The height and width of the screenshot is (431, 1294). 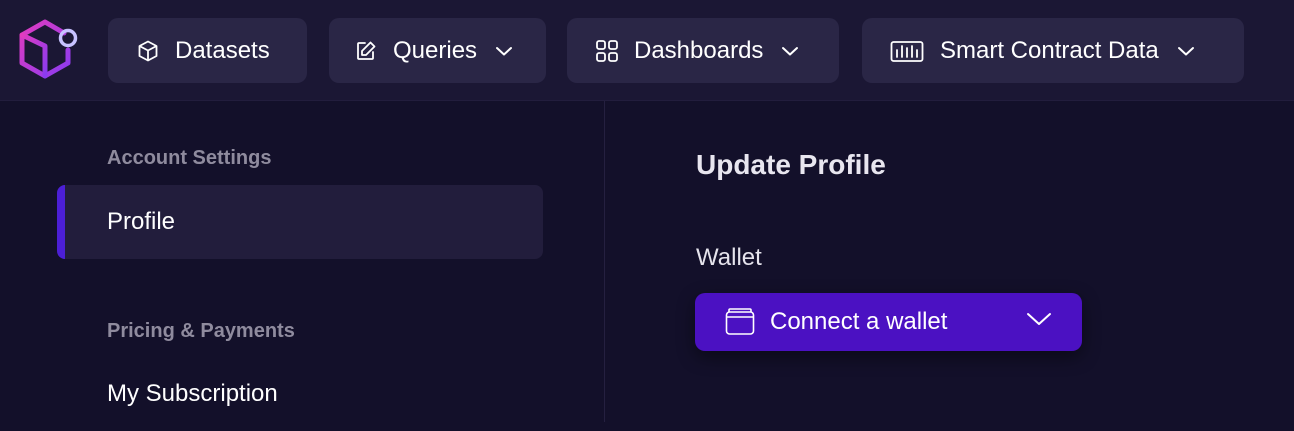 I want to click on page-title: Update Profile, so click(x=791, y=164).